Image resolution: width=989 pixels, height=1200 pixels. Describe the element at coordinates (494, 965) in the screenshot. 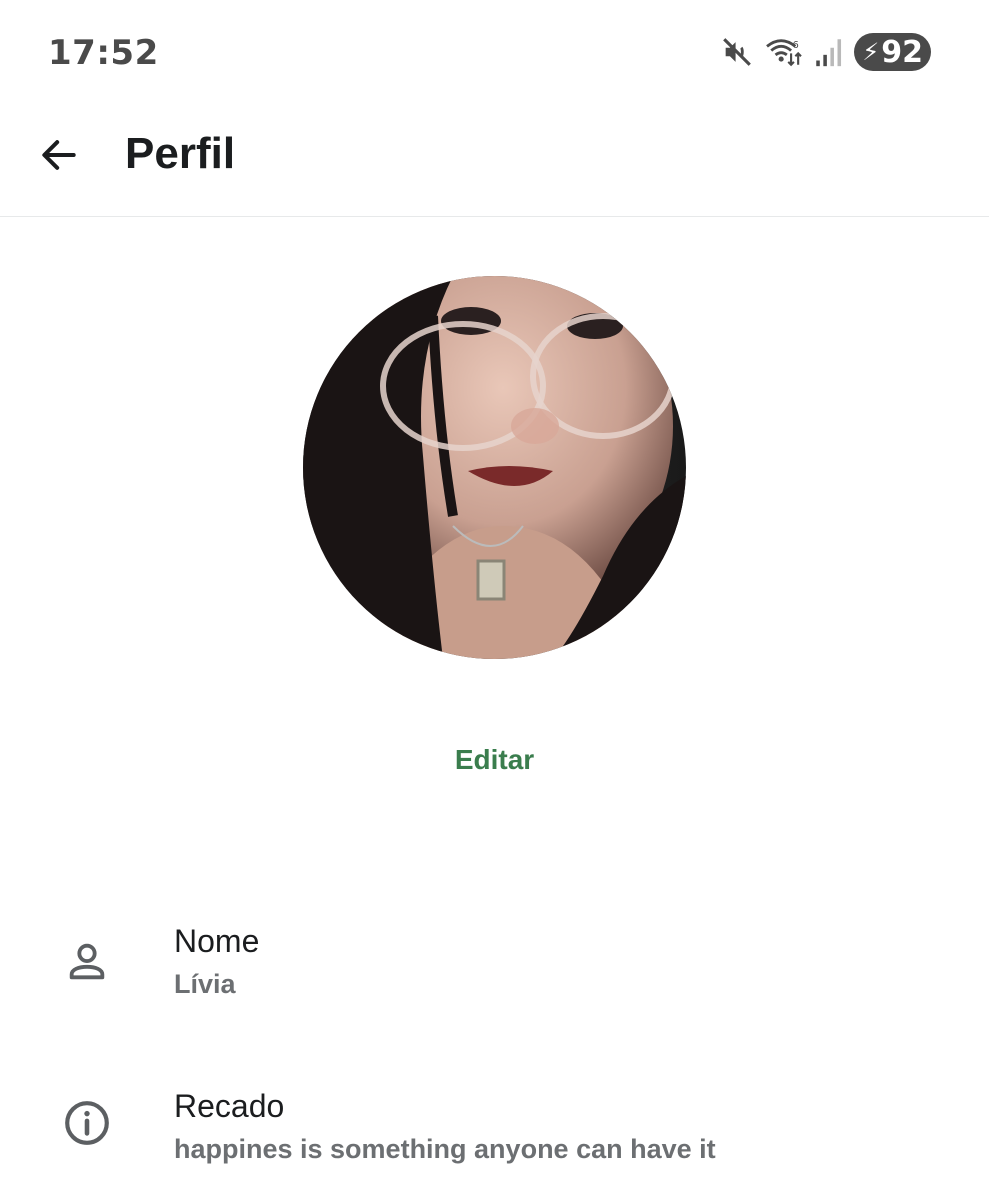

I see `name-row: Nome Lívia` at that location.